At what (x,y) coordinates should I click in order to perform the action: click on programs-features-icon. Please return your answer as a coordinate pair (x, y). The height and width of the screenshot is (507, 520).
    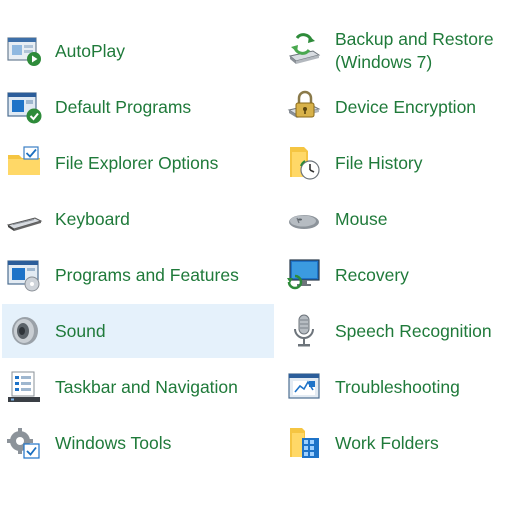
    Looking at the image, I should click on (24, 275).